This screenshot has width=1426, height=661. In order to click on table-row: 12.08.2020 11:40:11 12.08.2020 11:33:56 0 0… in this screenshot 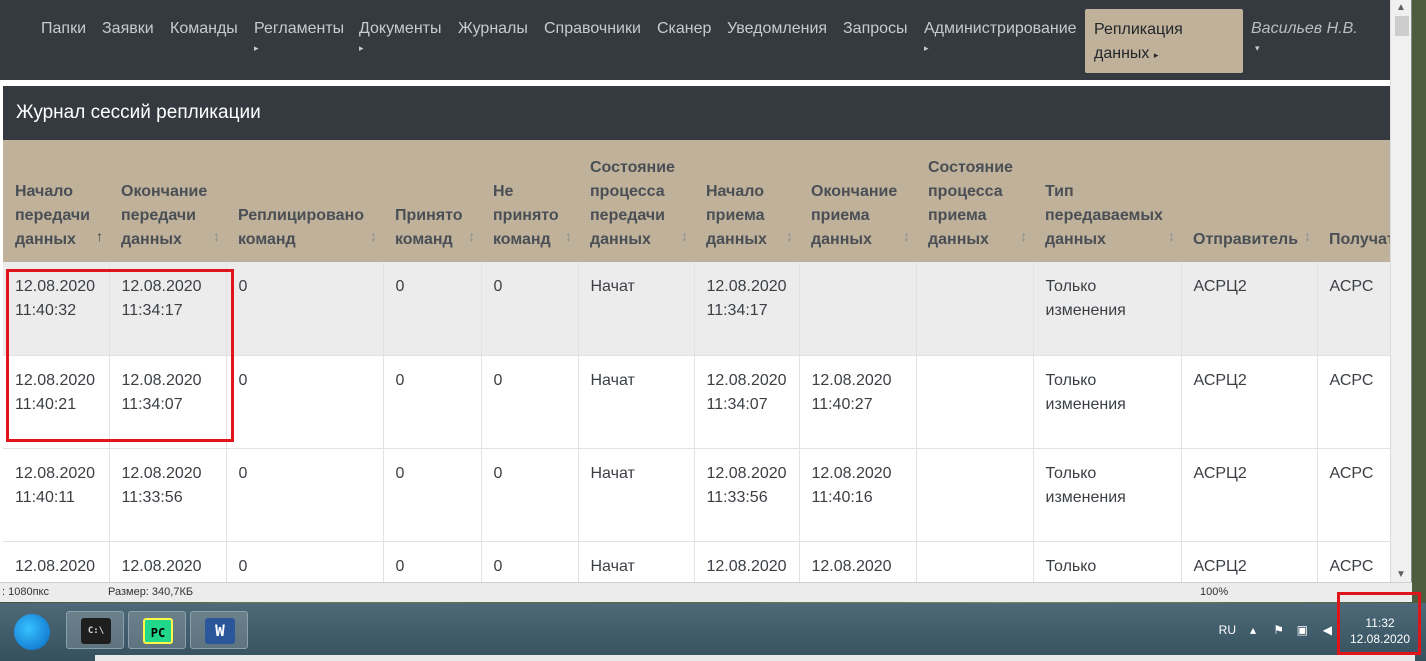, I will do `click(696, 495)`.